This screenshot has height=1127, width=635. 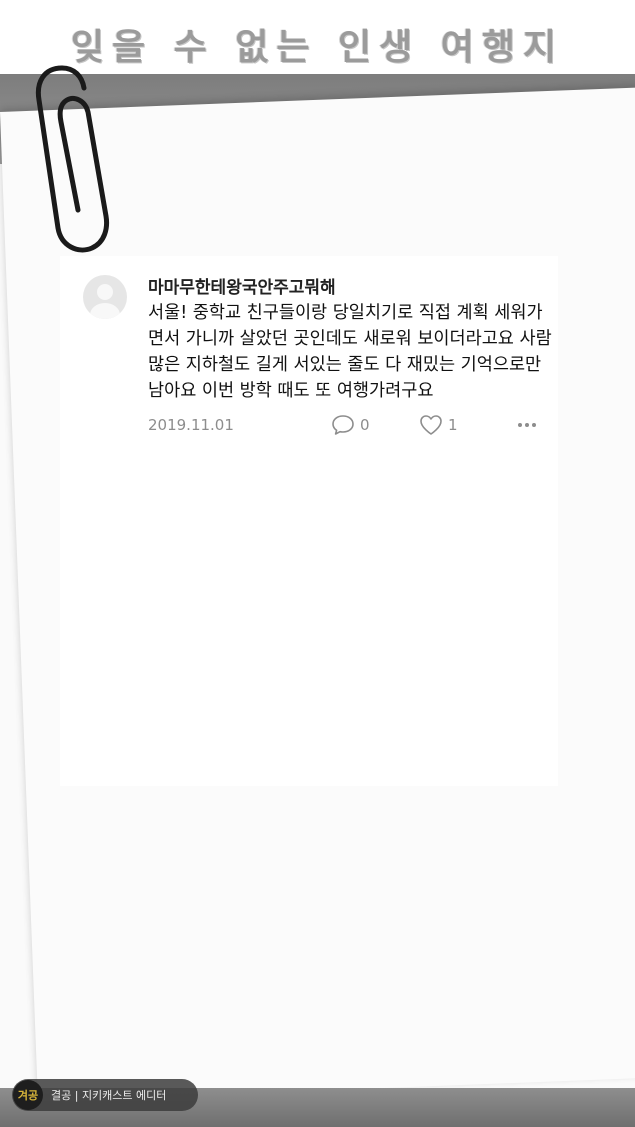 I want to click on comment-button: 0, so click(x=350, y=425).